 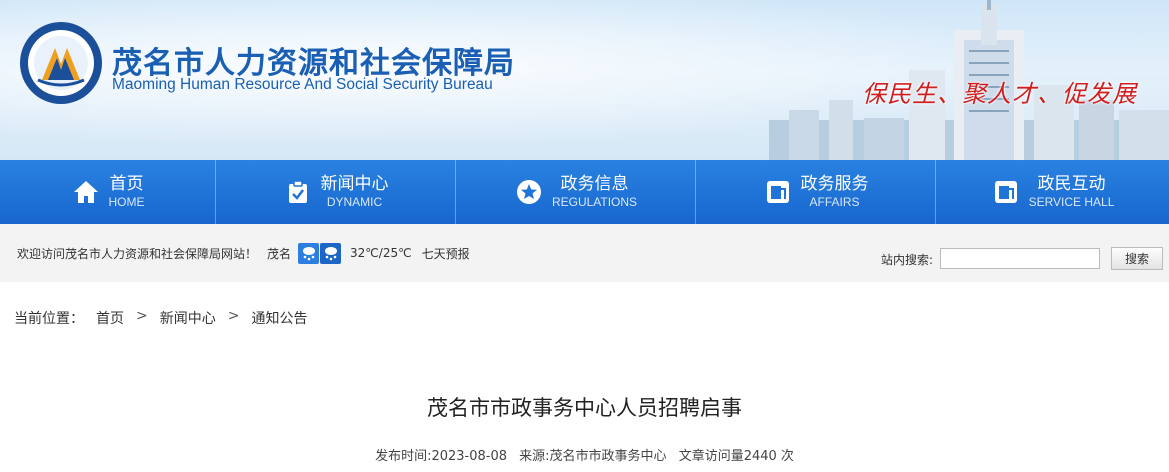 I want to click on nav-label: 政务信息, so click(x=594, y=184).